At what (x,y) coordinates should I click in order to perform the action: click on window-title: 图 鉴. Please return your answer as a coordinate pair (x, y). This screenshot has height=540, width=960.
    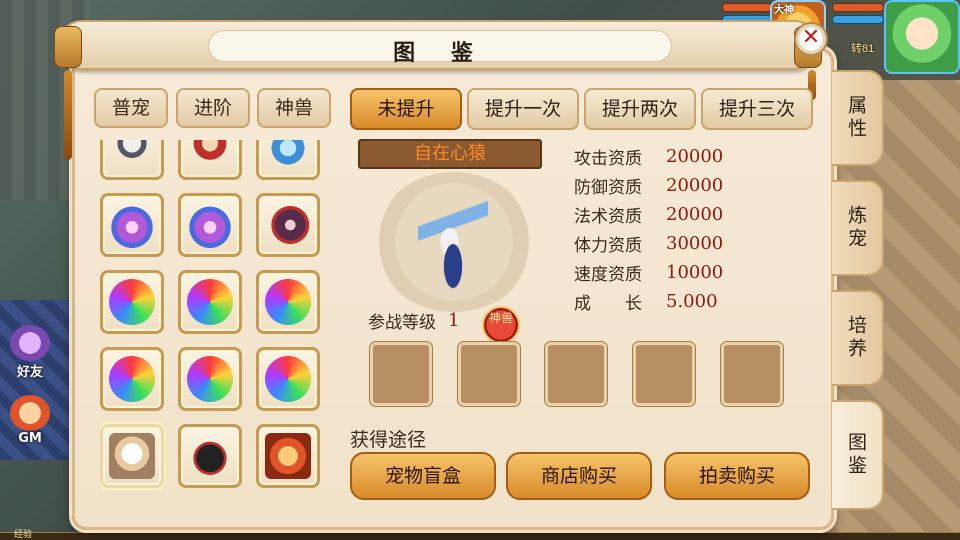
    Looking at the image, I should click on (440, 53).